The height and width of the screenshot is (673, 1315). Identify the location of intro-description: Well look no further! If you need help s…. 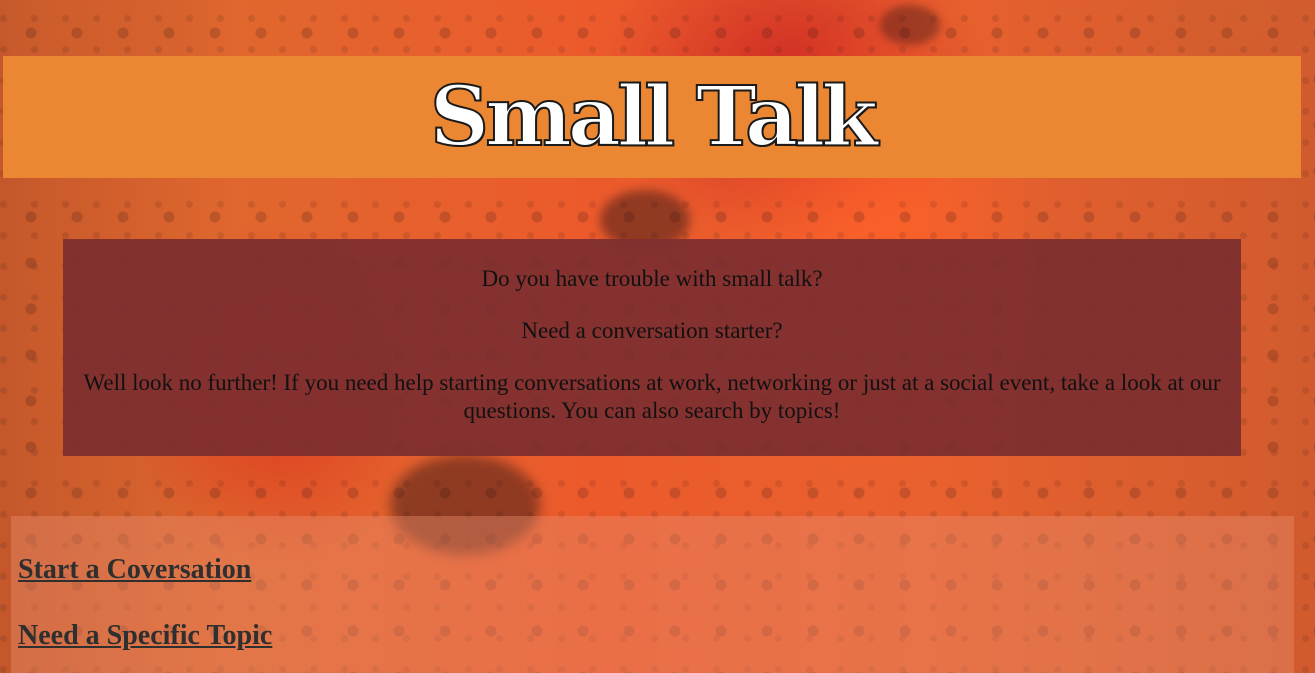
(652, 396).